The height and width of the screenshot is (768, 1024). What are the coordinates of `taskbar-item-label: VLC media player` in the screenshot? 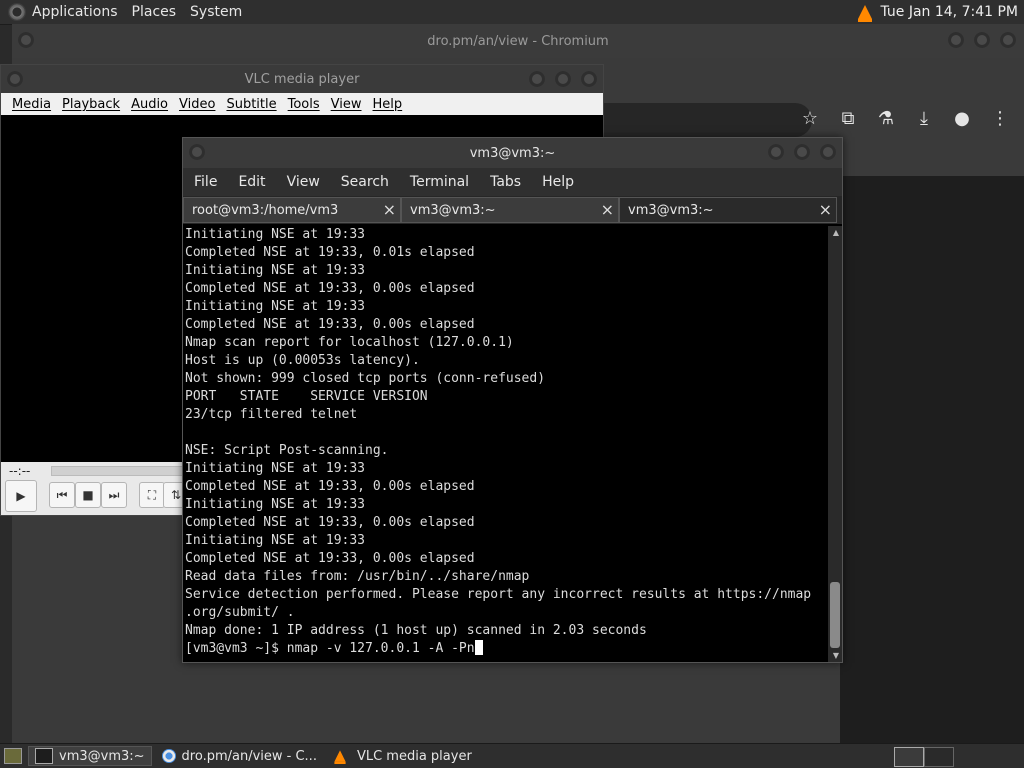 It's located at (414, 756).